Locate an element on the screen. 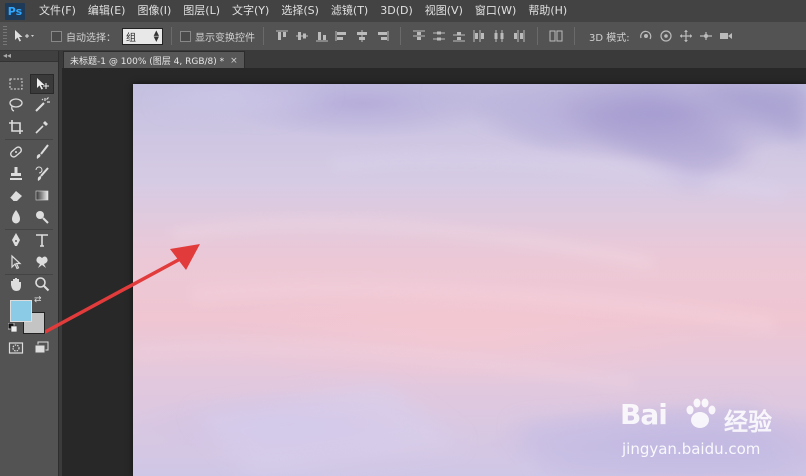 The width and height of the screenshot is (806, 476). screen-mode-icon is located at coordinates (42, 348).